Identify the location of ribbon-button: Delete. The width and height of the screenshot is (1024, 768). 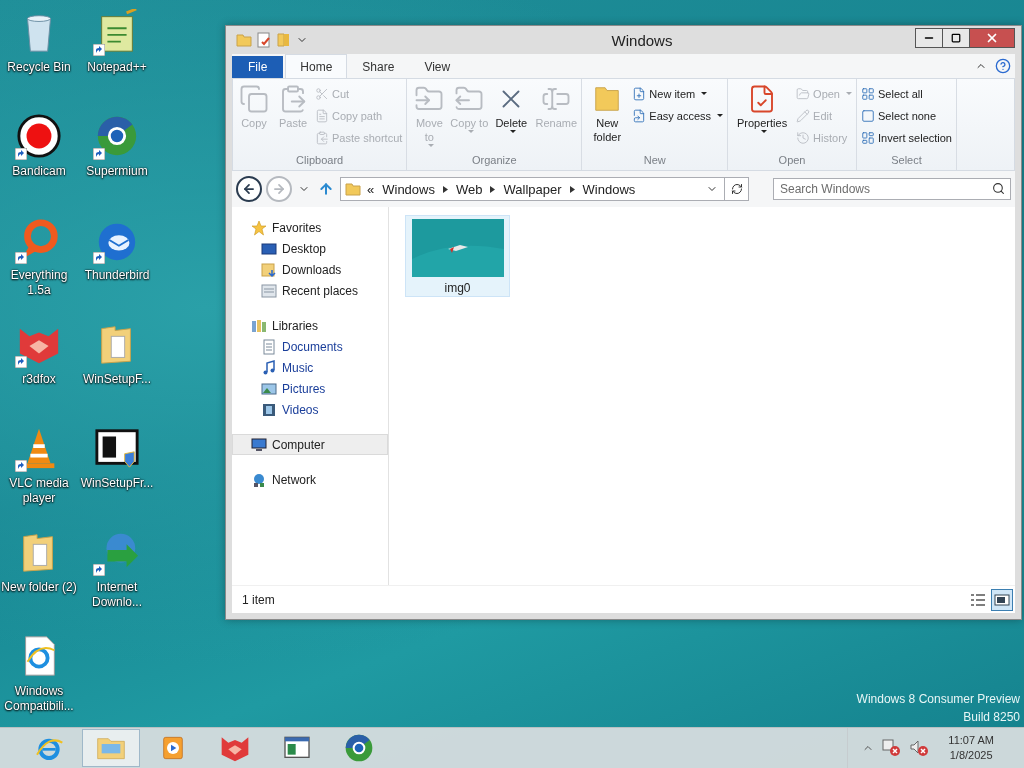
(511, 117).